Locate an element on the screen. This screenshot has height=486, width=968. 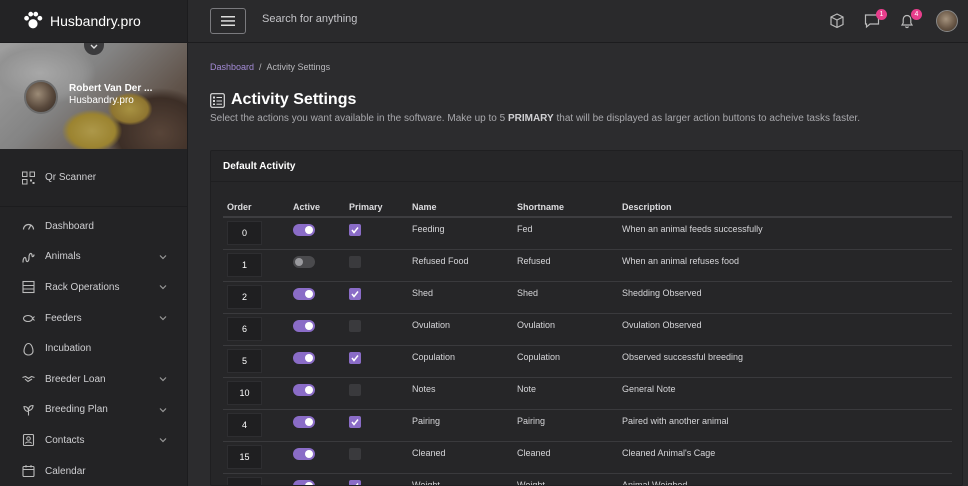
messages-button: 1 is located at coordinates (875, 19).